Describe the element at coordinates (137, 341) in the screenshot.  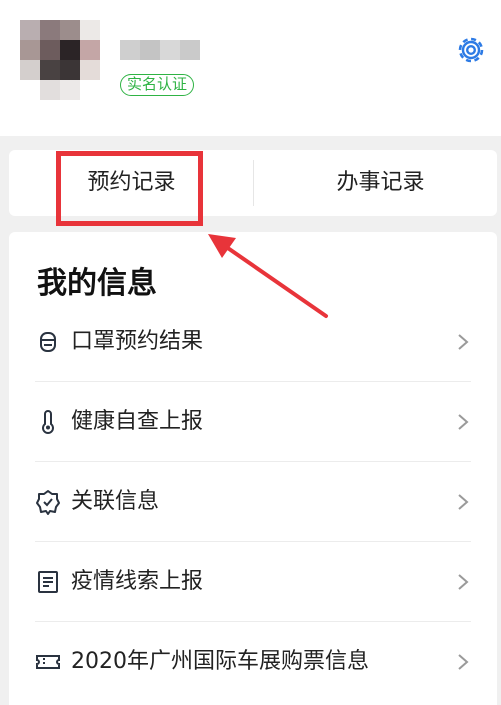
I see `list-item-label: 口罩预约结果` at that location.